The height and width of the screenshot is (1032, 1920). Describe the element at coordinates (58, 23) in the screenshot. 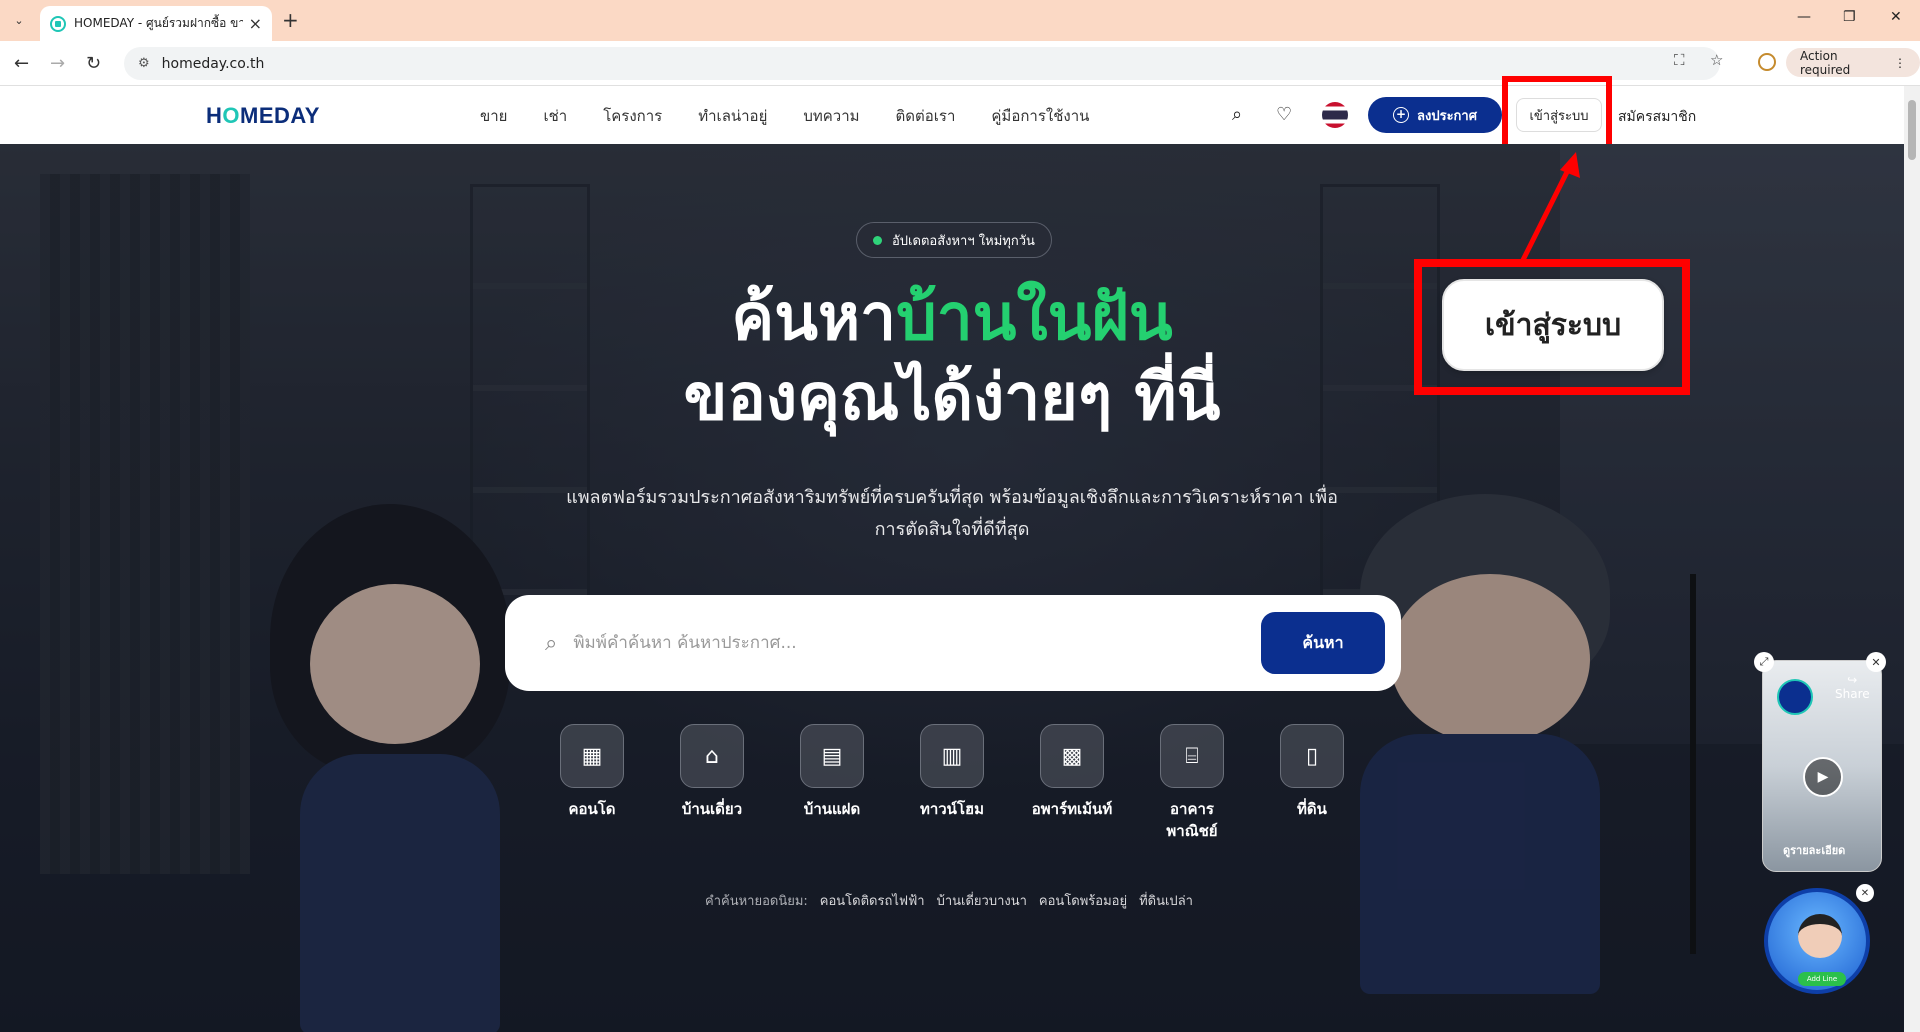

I see `site-favicon-icon` at that location.